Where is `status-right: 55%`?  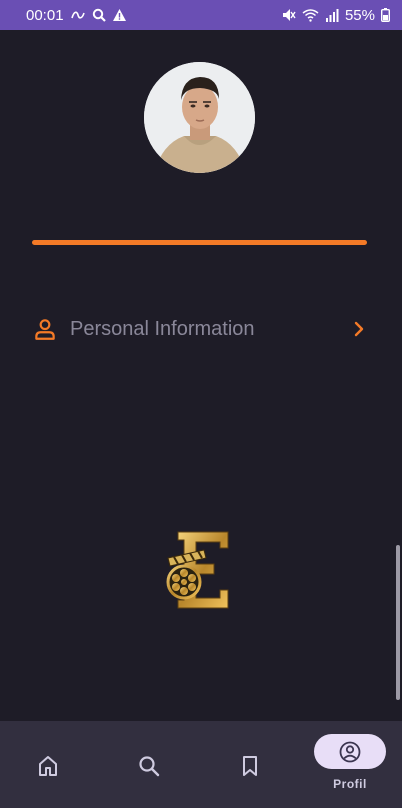 status-right: 55% is located at coordinates (336, 15).